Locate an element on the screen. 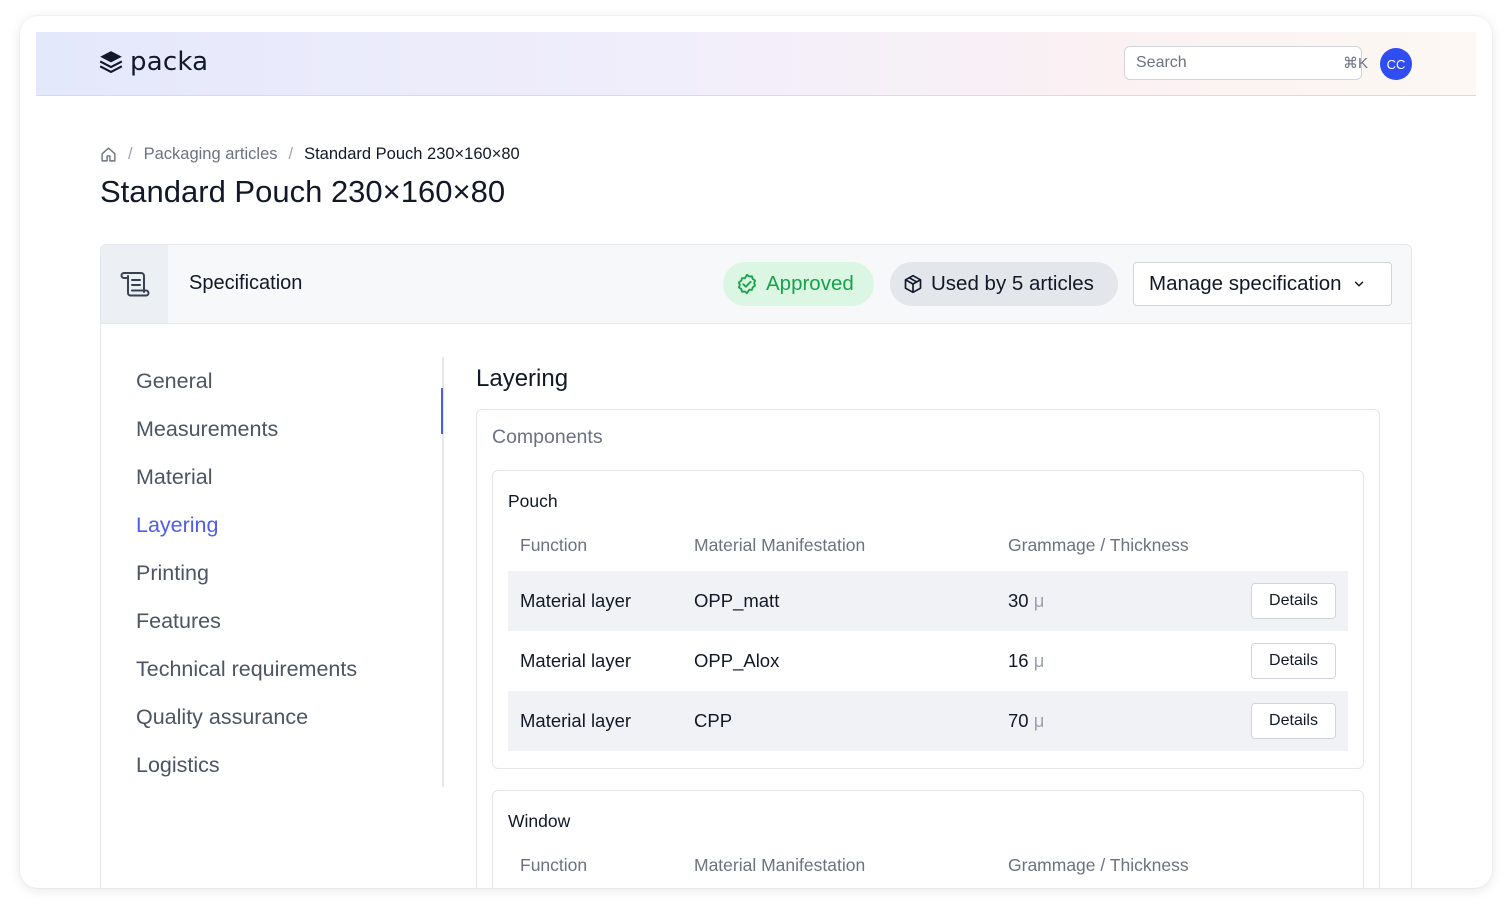 The height and width of the screenshot is (912, 1512). cell-grammage: 16 μ is located at coordinates (1026, 661).